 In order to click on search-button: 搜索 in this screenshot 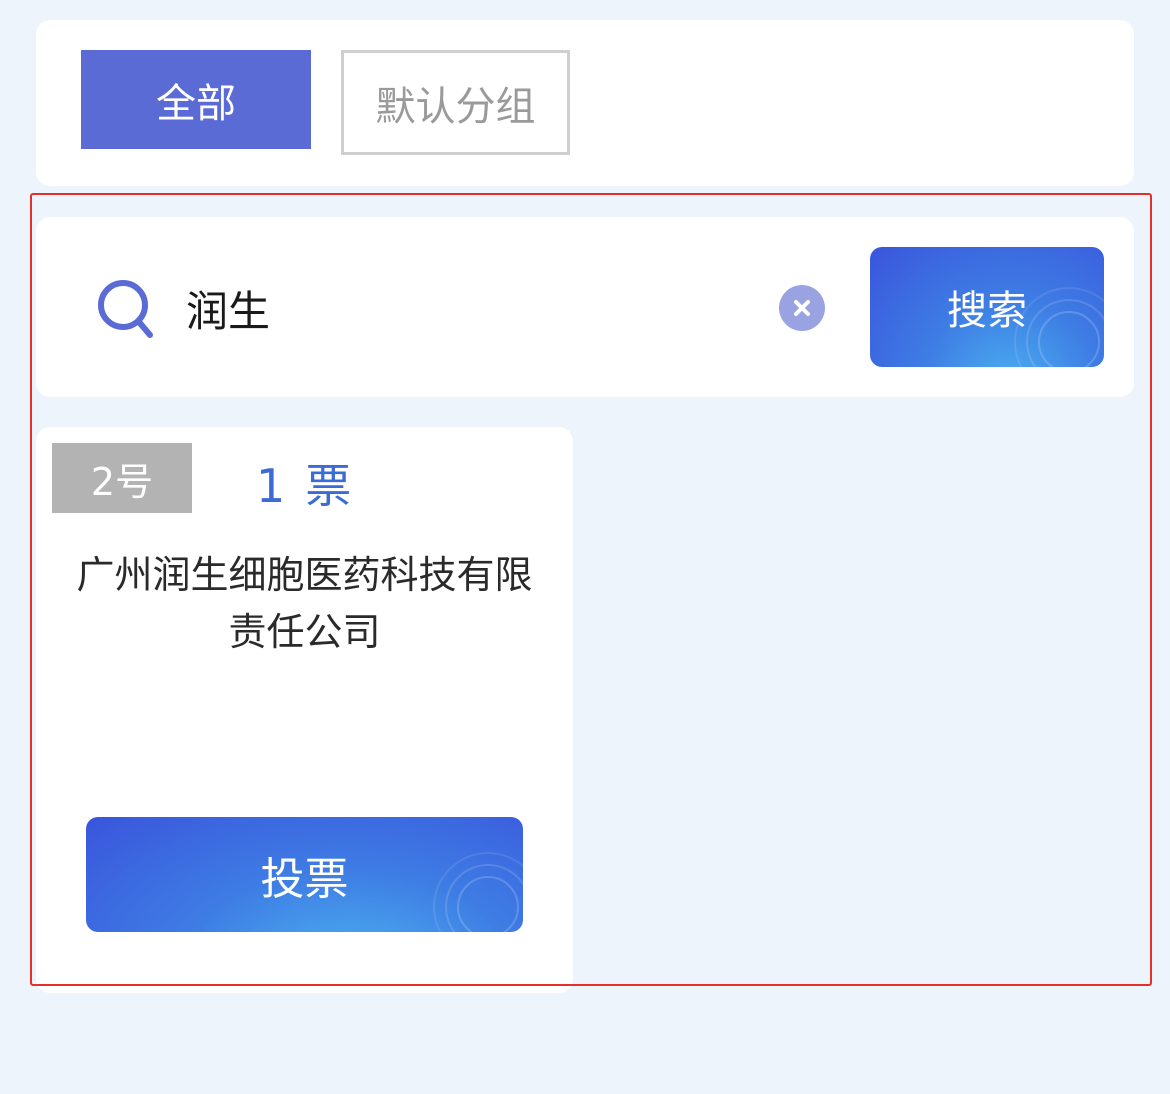, I will do `click(987, 307)`.